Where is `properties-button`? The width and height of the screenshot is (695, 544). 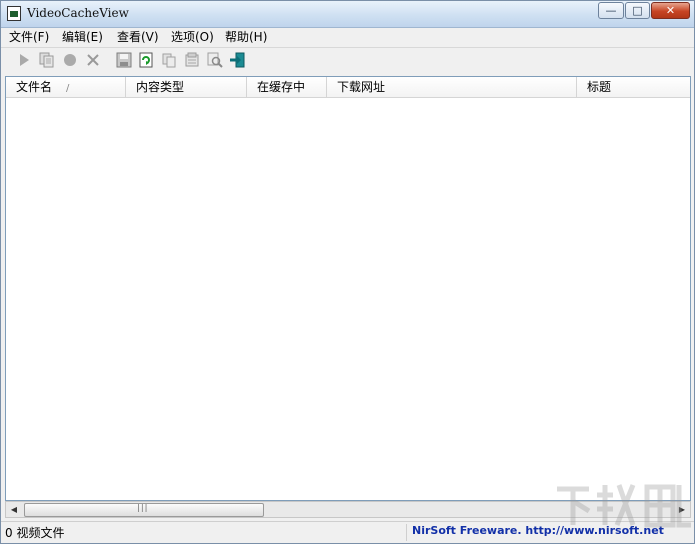 properties-button is located at coordinates (192, 60).